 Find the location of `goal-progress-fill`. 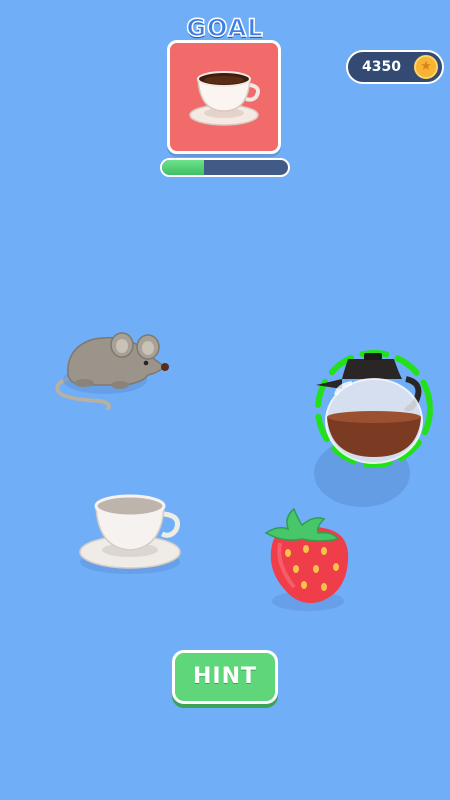

goal-progress-fill is located at coordinates (183, 167).